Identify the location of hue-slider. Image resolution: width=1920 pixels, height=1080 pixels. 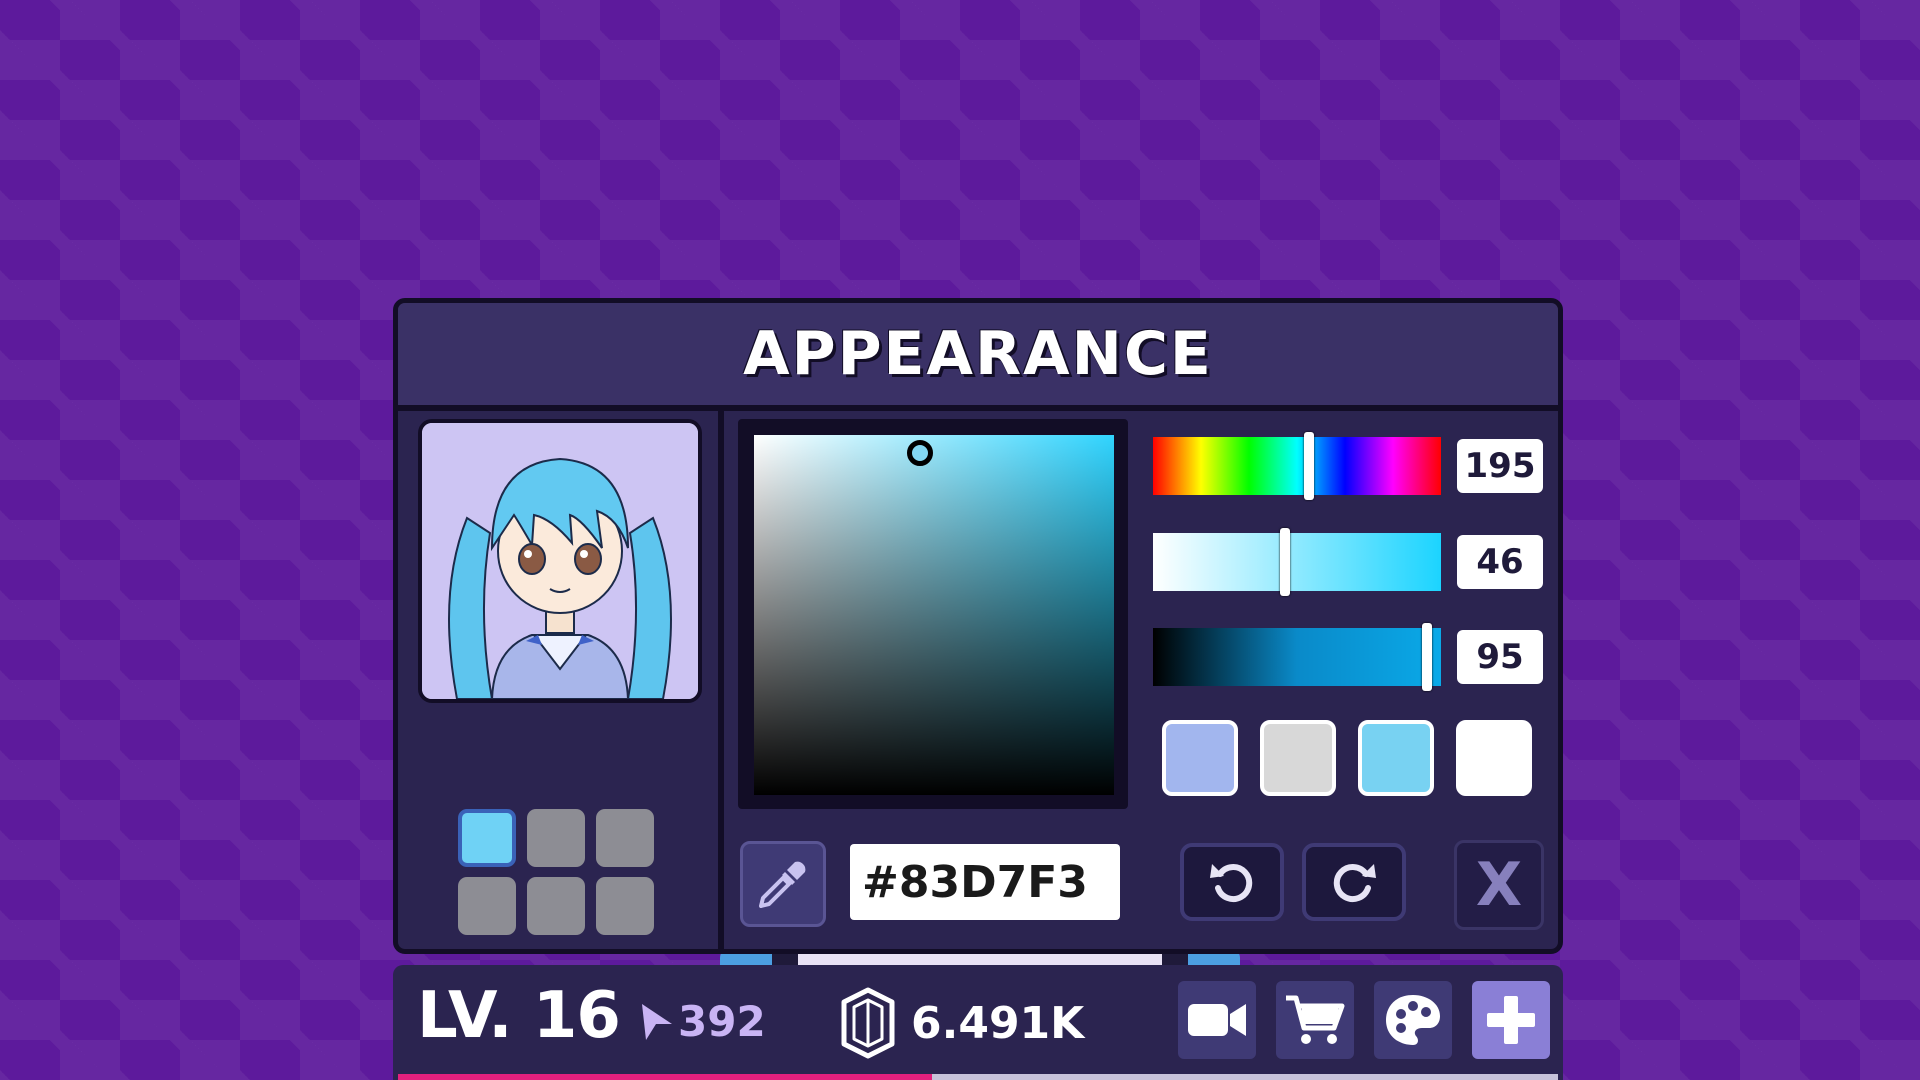
(1297, 466).